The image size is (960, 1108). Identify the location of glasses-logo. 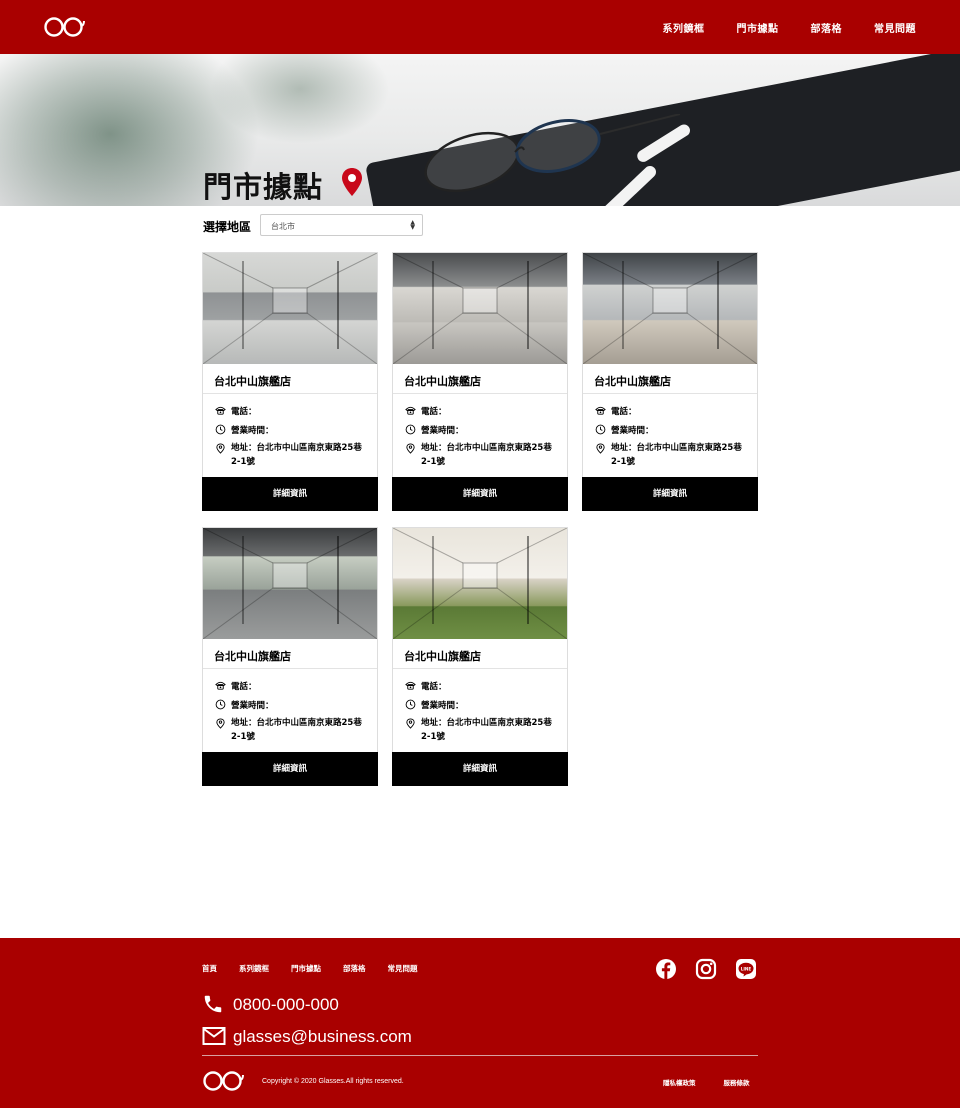
(64, 27).